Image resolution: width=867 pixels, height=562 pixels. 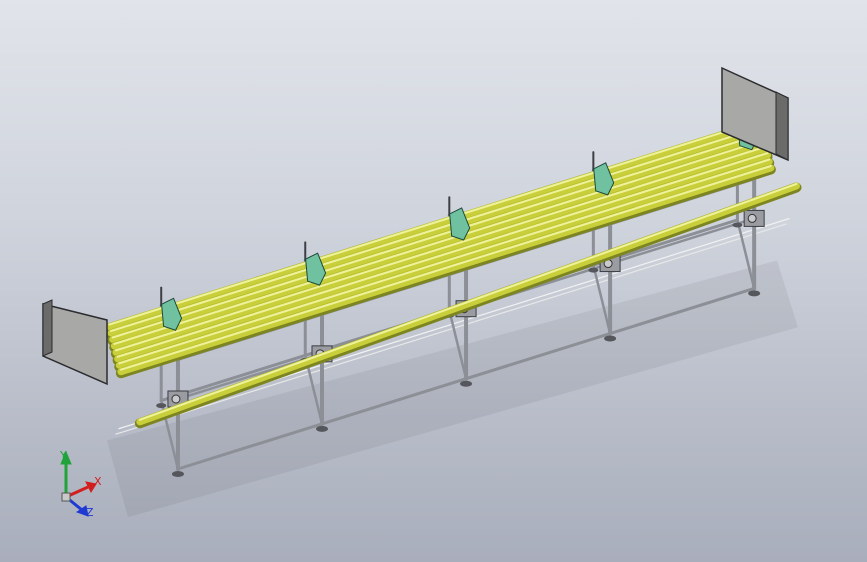 What do you see at coordinates (90, 512) in the screenshot?
I see `z-axis-label: Z` at bounding box center [90, 512].